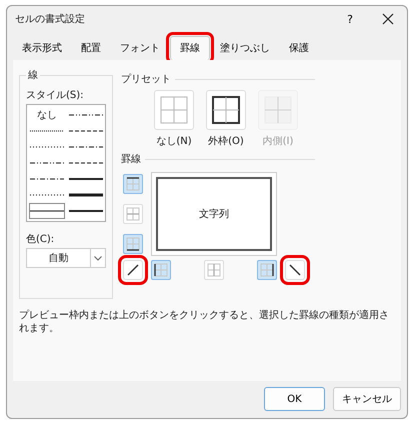 The width and height of the screenshot is (414, 424). Describe the element at coordinates (278, 141) in the screenshot. I see `preset-label: 内側(I)` at that location.